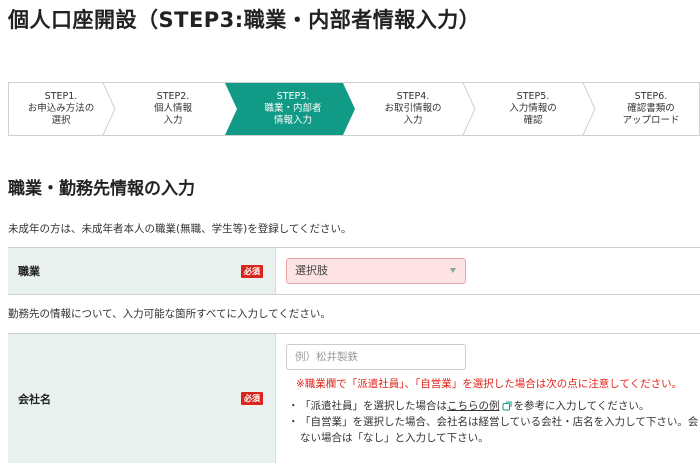  Describe the element at coordinates (180, 229) in the screenshot. I see `minor-note: 未成年の方は、未成年者本人の職業(無職、学生等)を登録してください。` at that location.